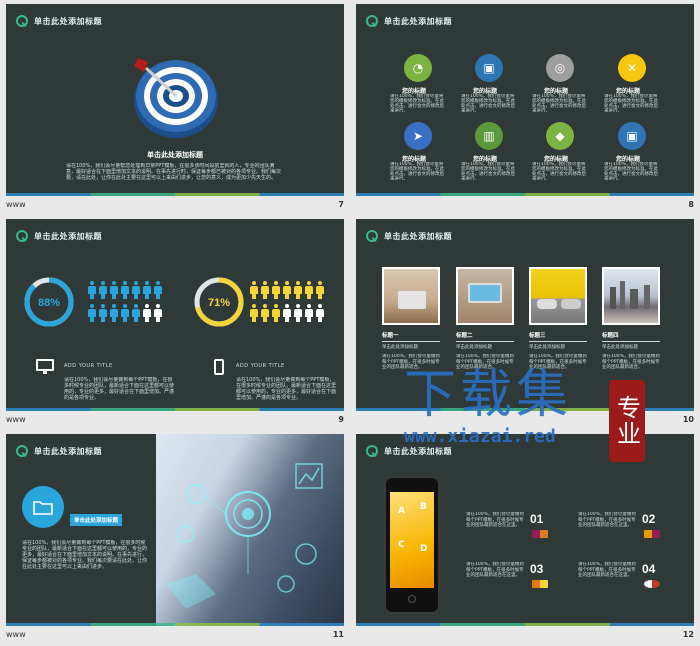  I want to click on phone-screen, so click(412, 540).